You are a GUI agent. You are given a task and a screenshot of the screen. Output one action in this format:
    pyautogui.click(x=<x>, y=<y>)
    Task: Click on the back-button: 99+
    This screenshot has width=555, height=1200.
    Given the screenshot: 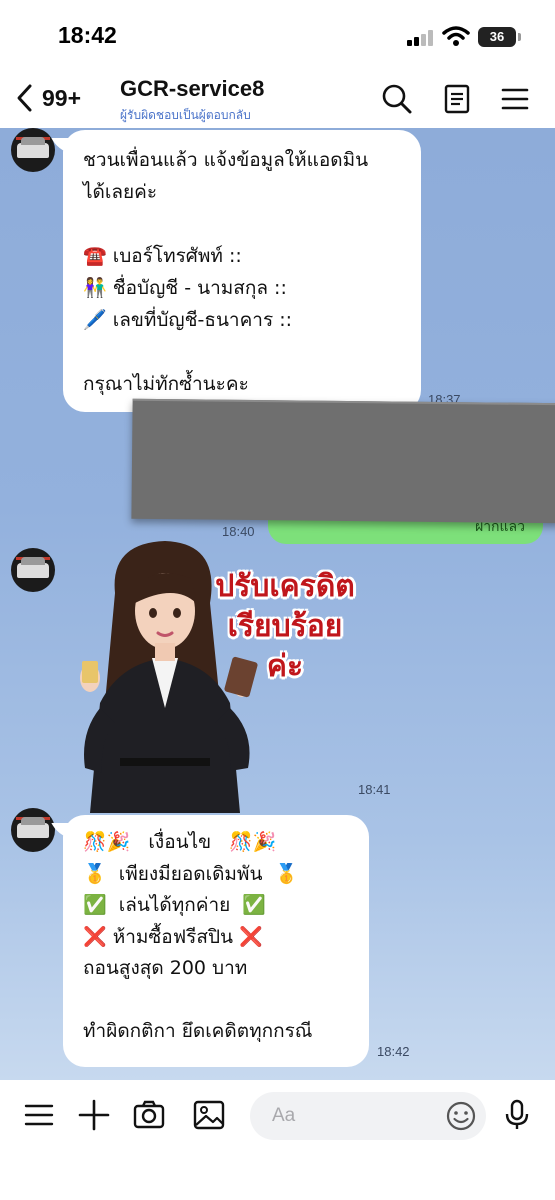 What is the action you would take?
    pyautogui.click(x=56, y=98)
    